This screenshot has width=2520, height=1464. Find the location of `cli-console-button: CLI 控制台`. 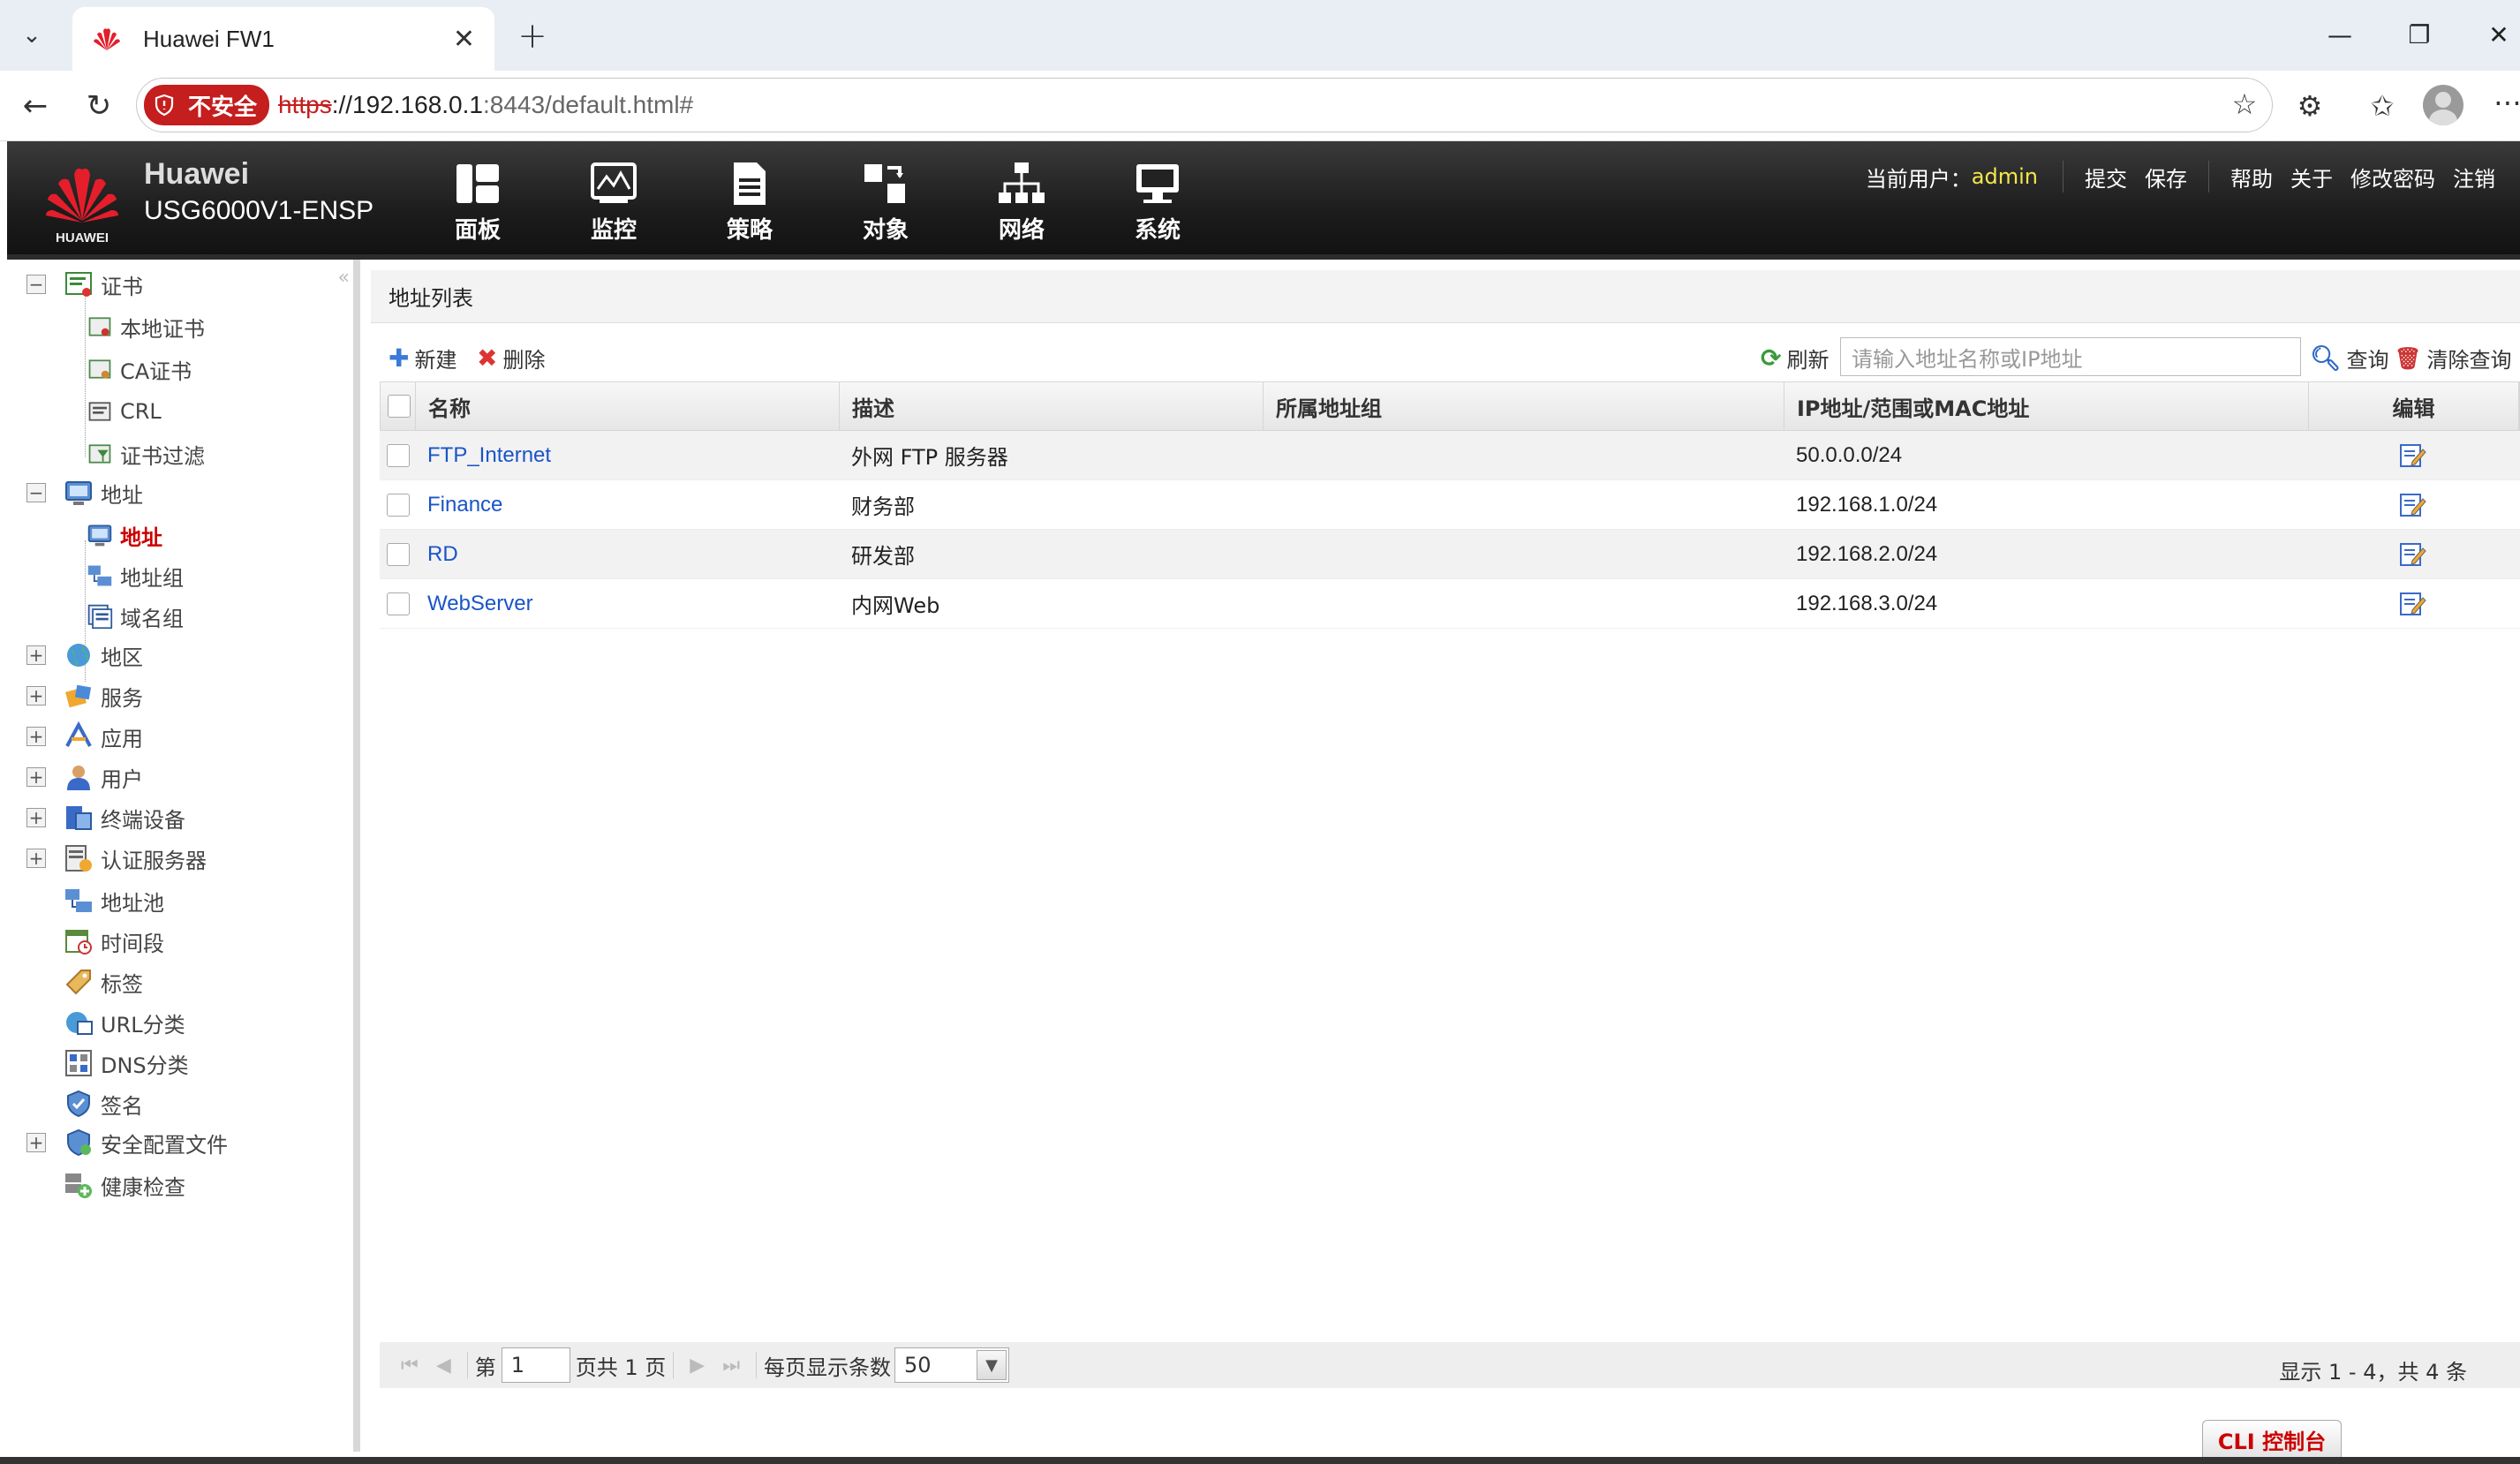

cli-console-button: CLI 控制台 is located at coordinates (2272, 1439).